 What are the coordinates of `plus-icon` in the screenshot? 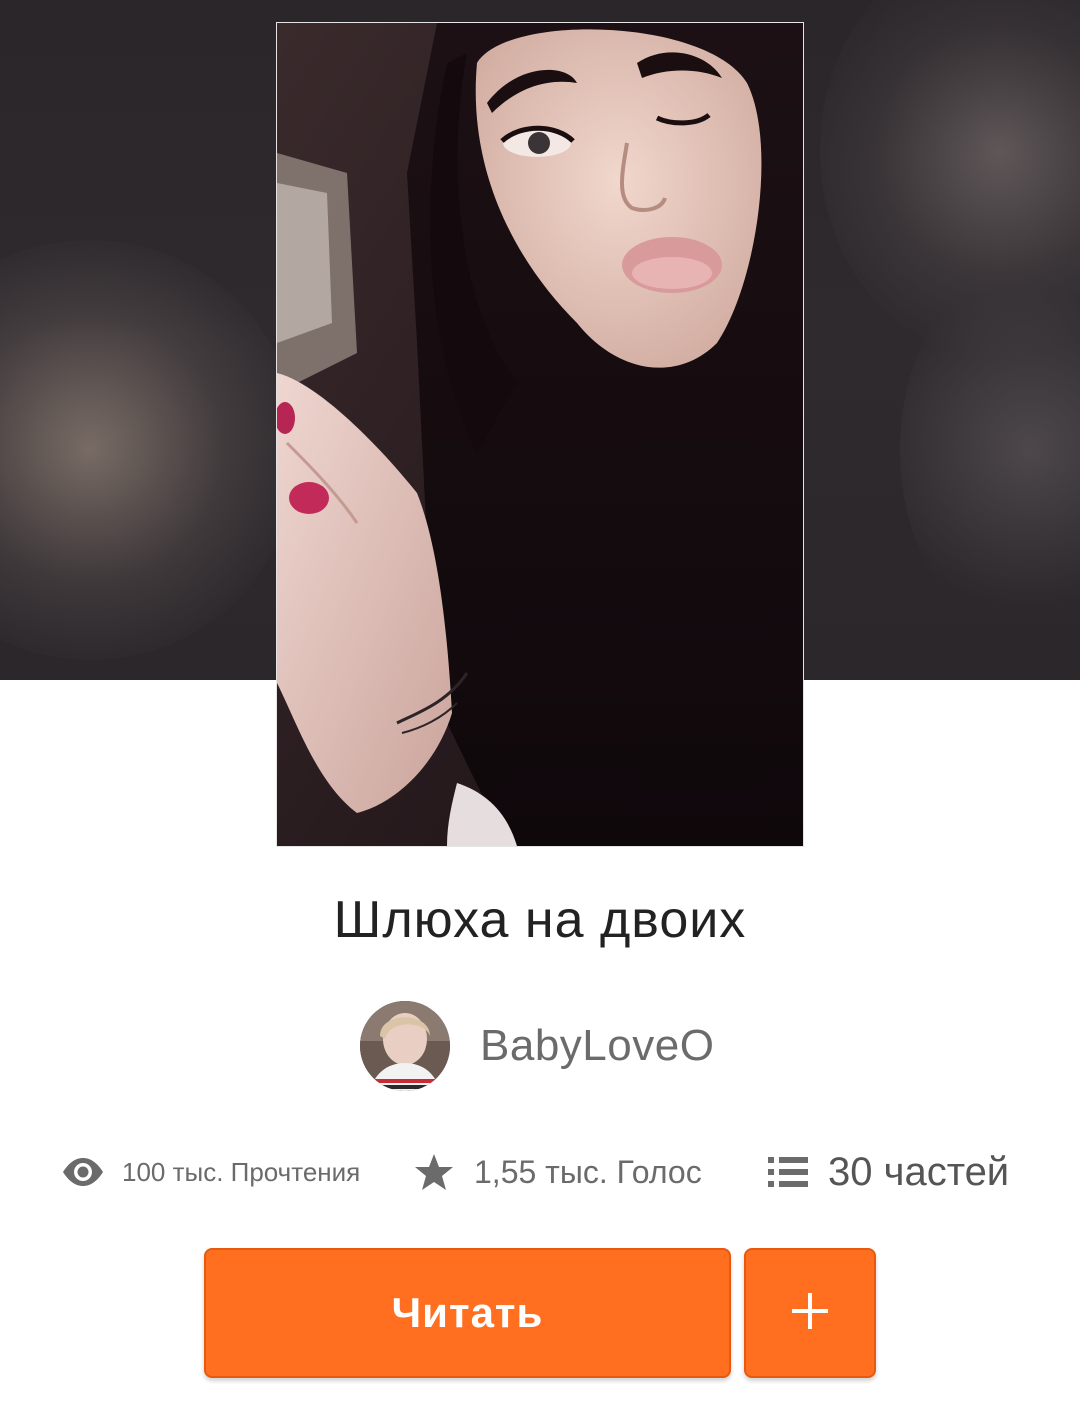 It's located at (810, 1313).